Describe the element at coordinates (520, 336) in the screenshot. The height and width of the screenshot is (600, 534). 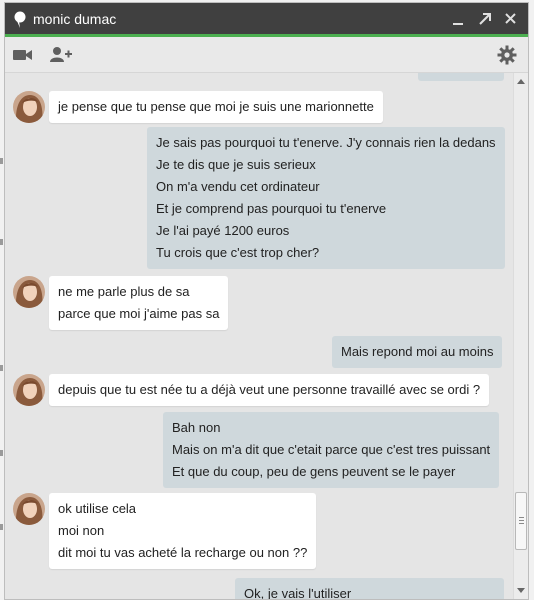
I see `chat-scrollbar` at that location.